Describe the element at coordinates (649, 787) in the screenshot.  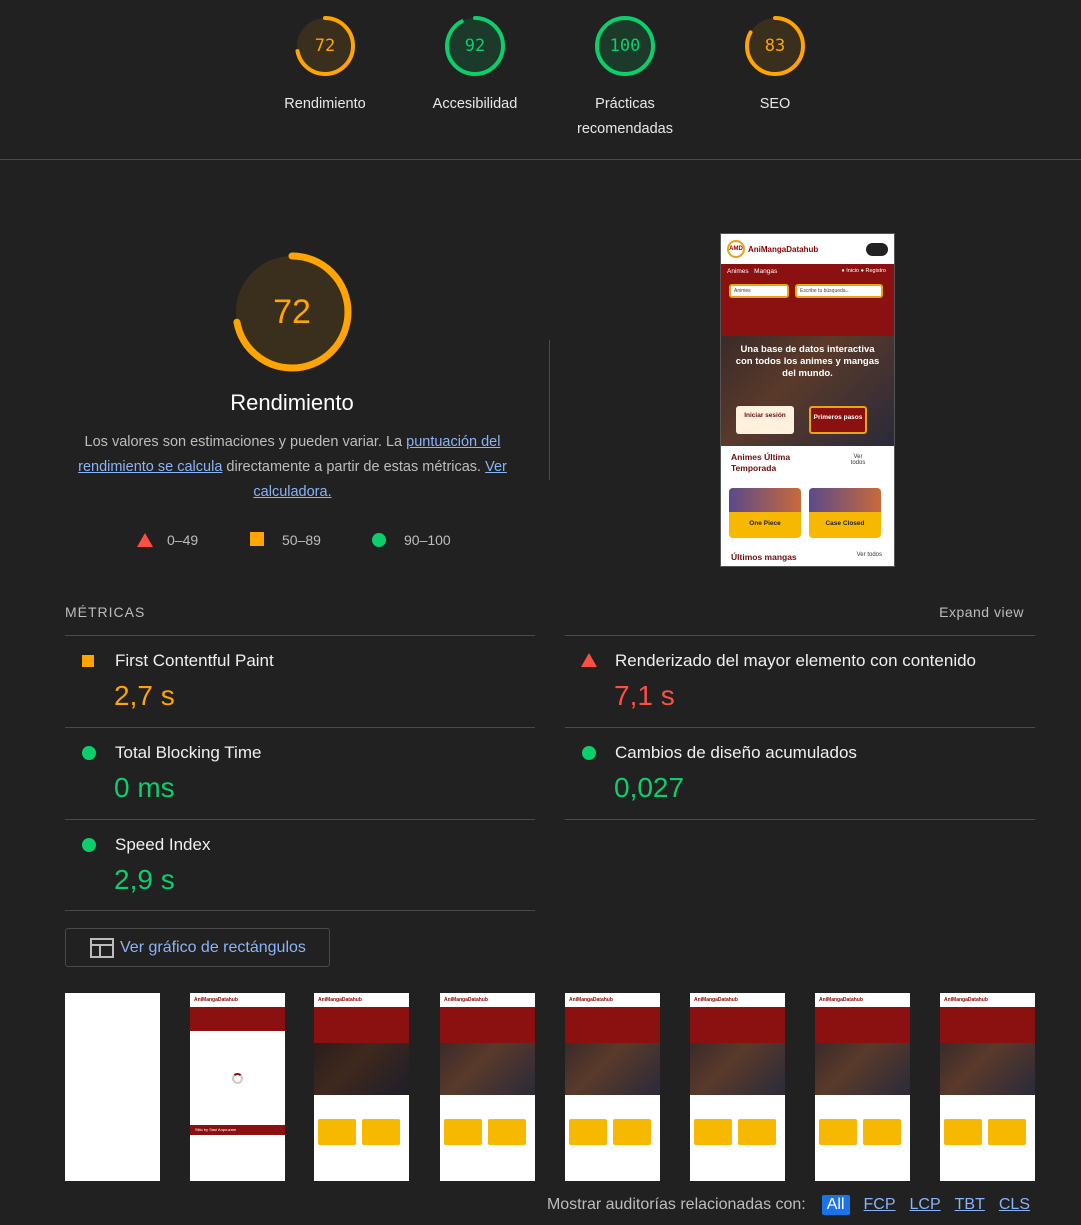
I see `metric-value: 0,027` at that location.